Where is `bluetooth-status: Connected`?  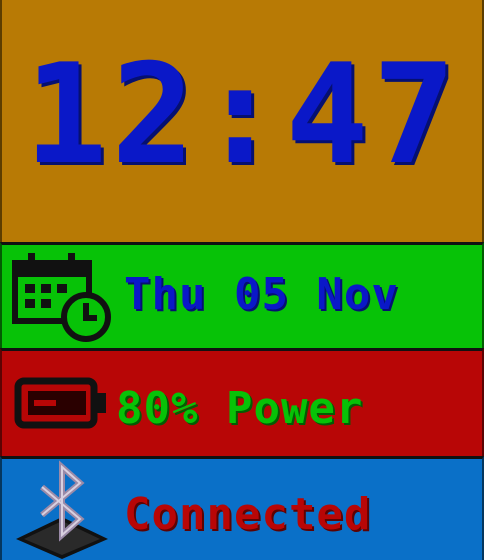
bluetooth-status: Connected is located at coordinates (248, 514).